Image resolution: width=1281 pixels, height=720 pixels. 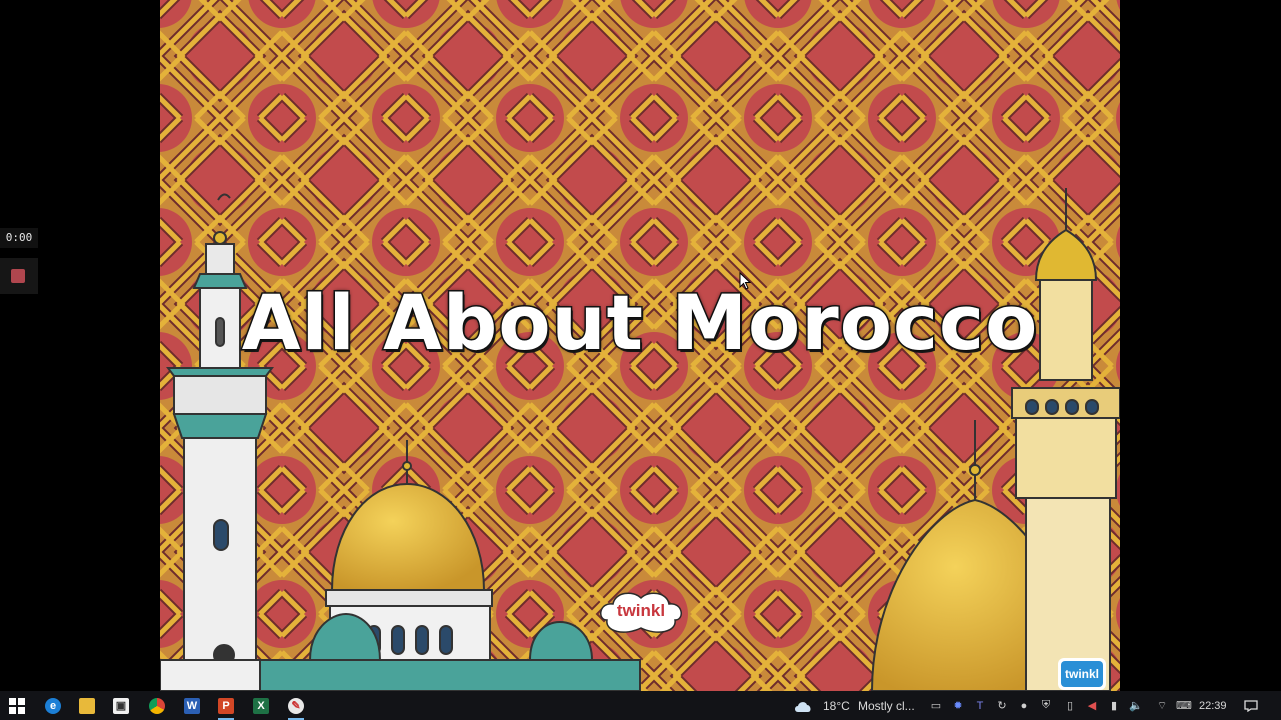 I want to click on recording-timer: 0:00, so click(x=19, y=238).